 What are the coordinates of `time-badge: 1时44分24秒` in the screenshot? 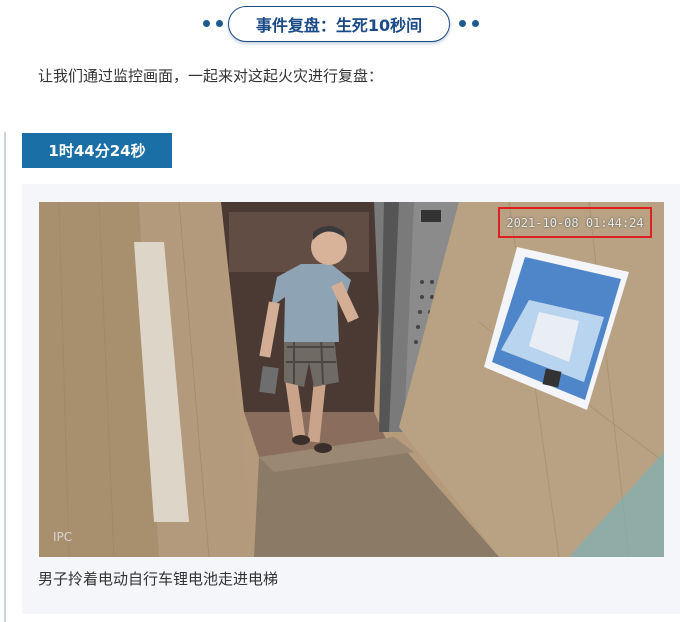 It's located at (97, 150).